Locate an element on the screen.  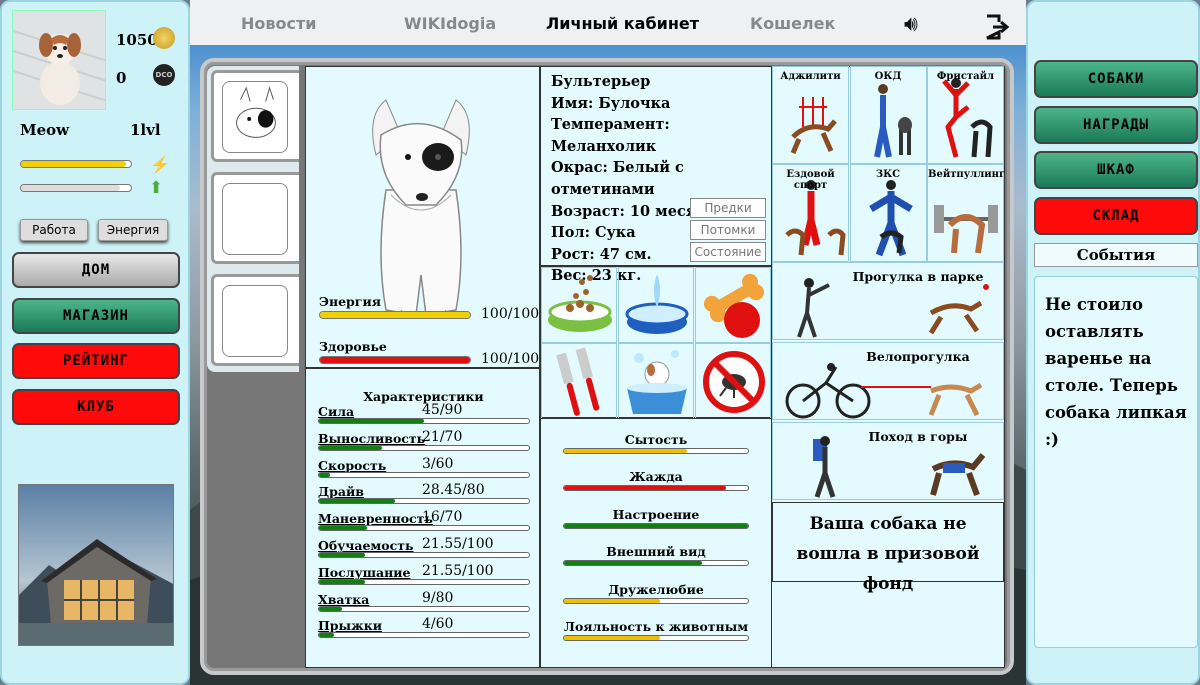
walk-mountains-button: Поход в горы is located at coordinates (888, 461).